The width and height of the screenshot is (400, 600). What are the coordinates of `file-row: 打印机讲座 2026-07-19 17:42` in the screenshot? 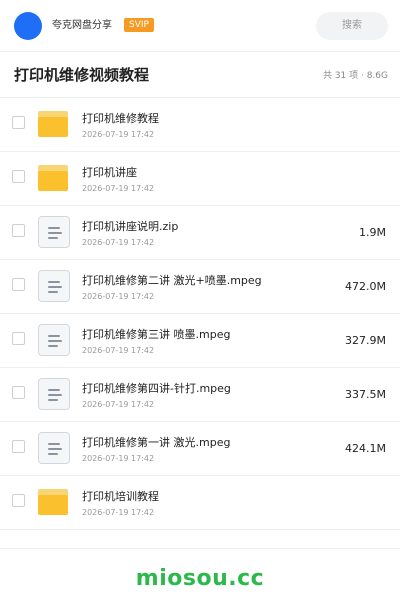 It's located at (200, 179).